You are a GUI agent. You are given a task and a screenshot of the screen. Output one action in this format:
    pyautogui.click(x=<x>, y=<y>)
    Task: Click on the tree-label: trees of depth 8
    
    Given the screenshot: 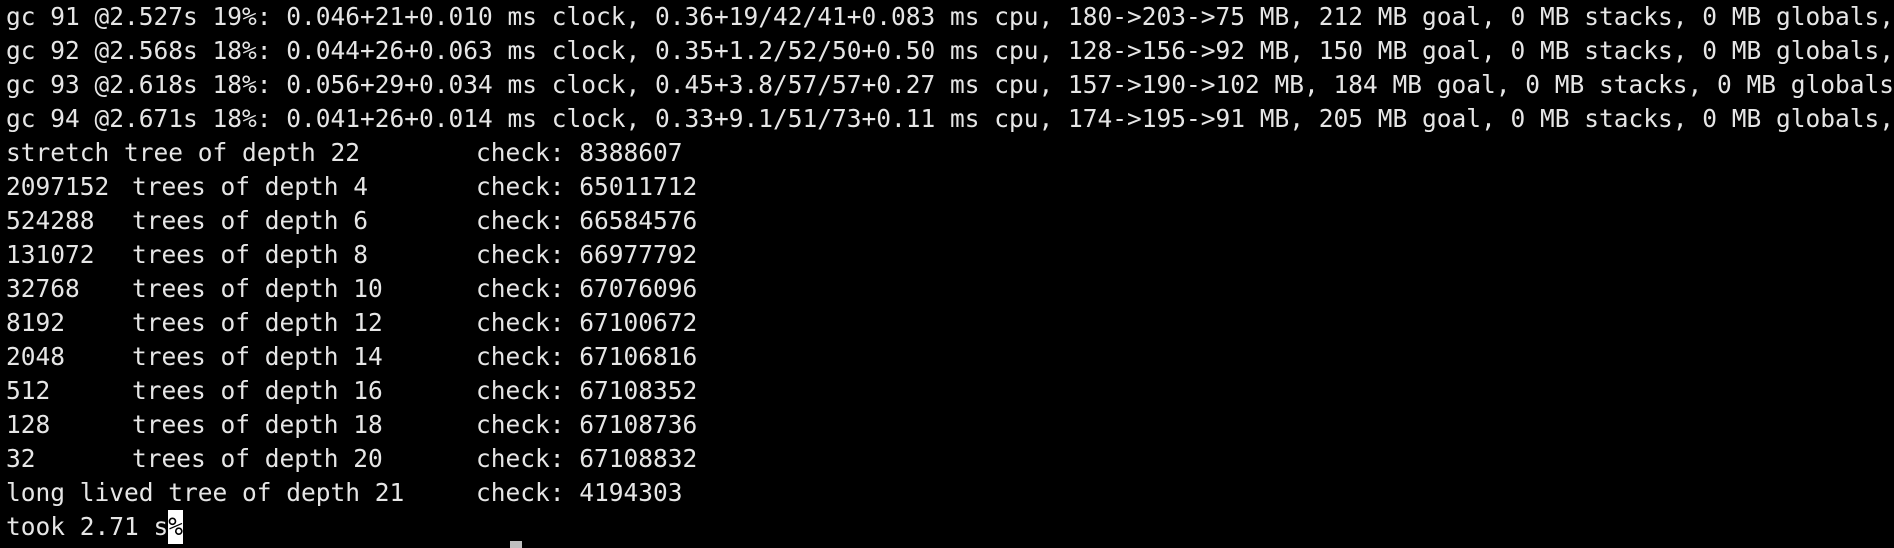 What is the action you would take?
    pyautogui.click(x=250, y=254)
    